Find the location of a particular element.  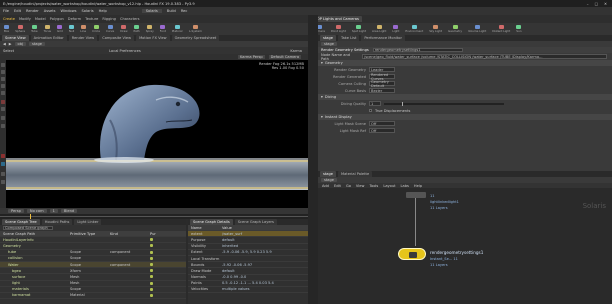

shelf-tab-modify: Modify is located at coordinates (25, 19).